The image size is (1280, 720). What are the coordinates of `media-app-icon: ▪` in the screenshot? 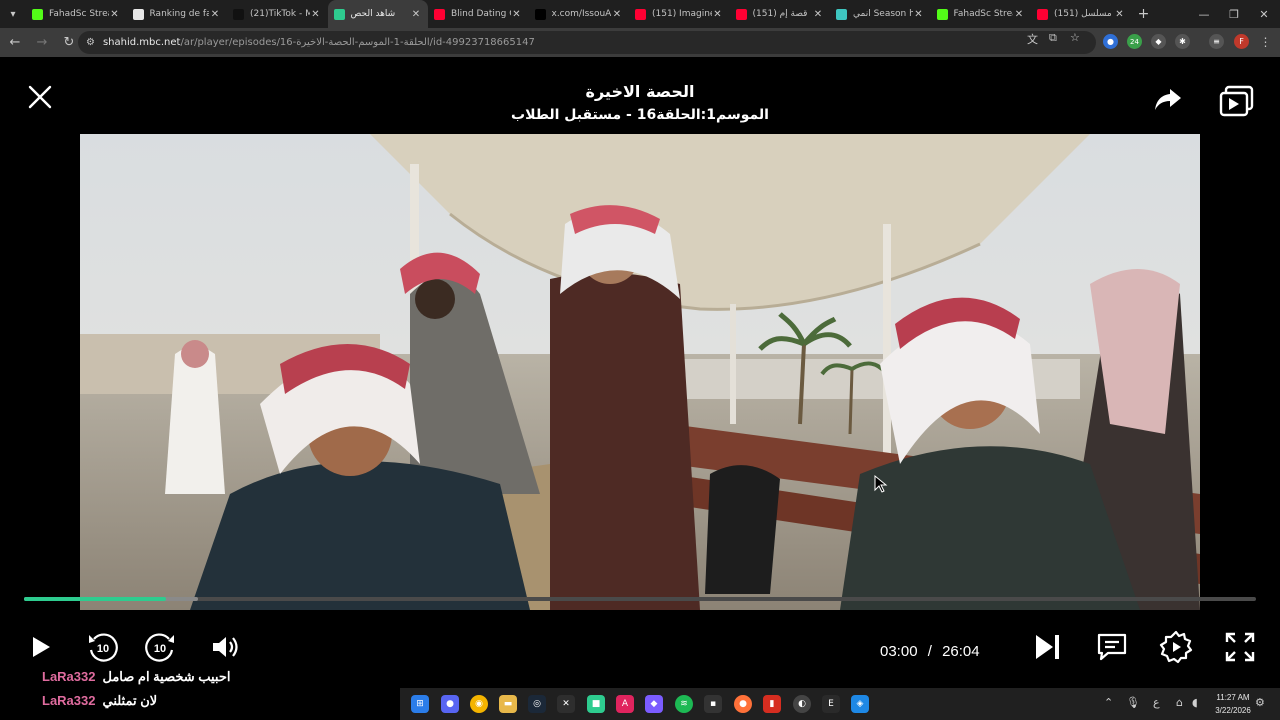 It's located at (713, 704).